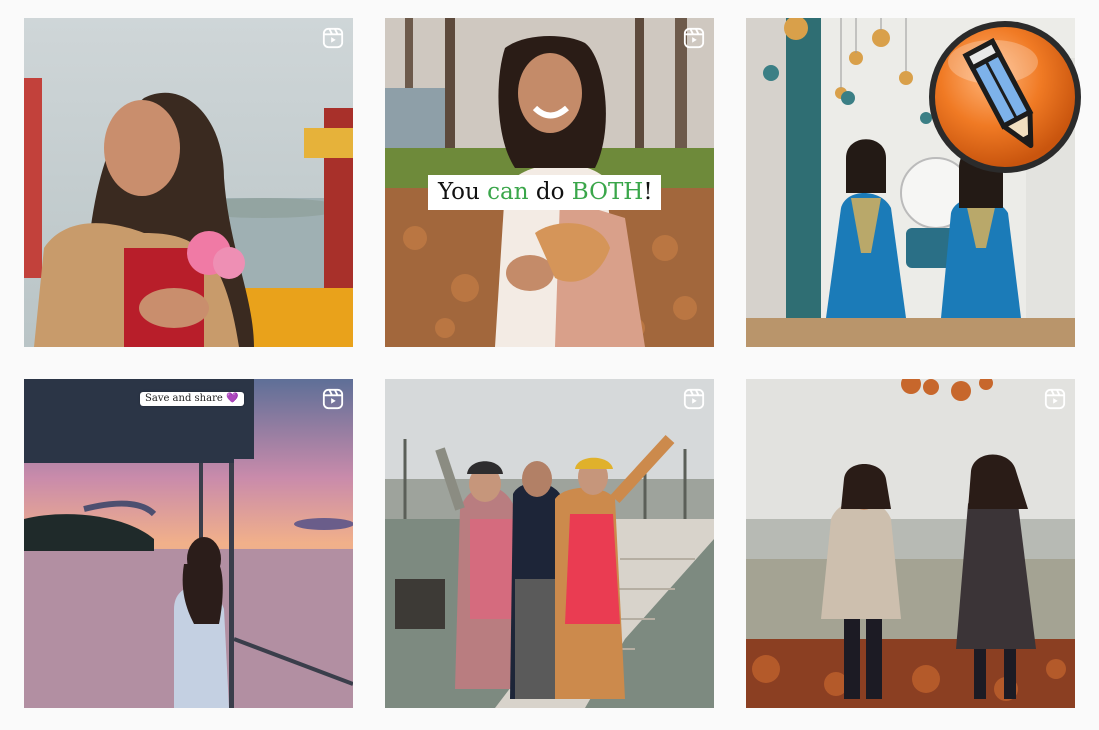  I want to click on caption-text-part: You, so click(463, 192).